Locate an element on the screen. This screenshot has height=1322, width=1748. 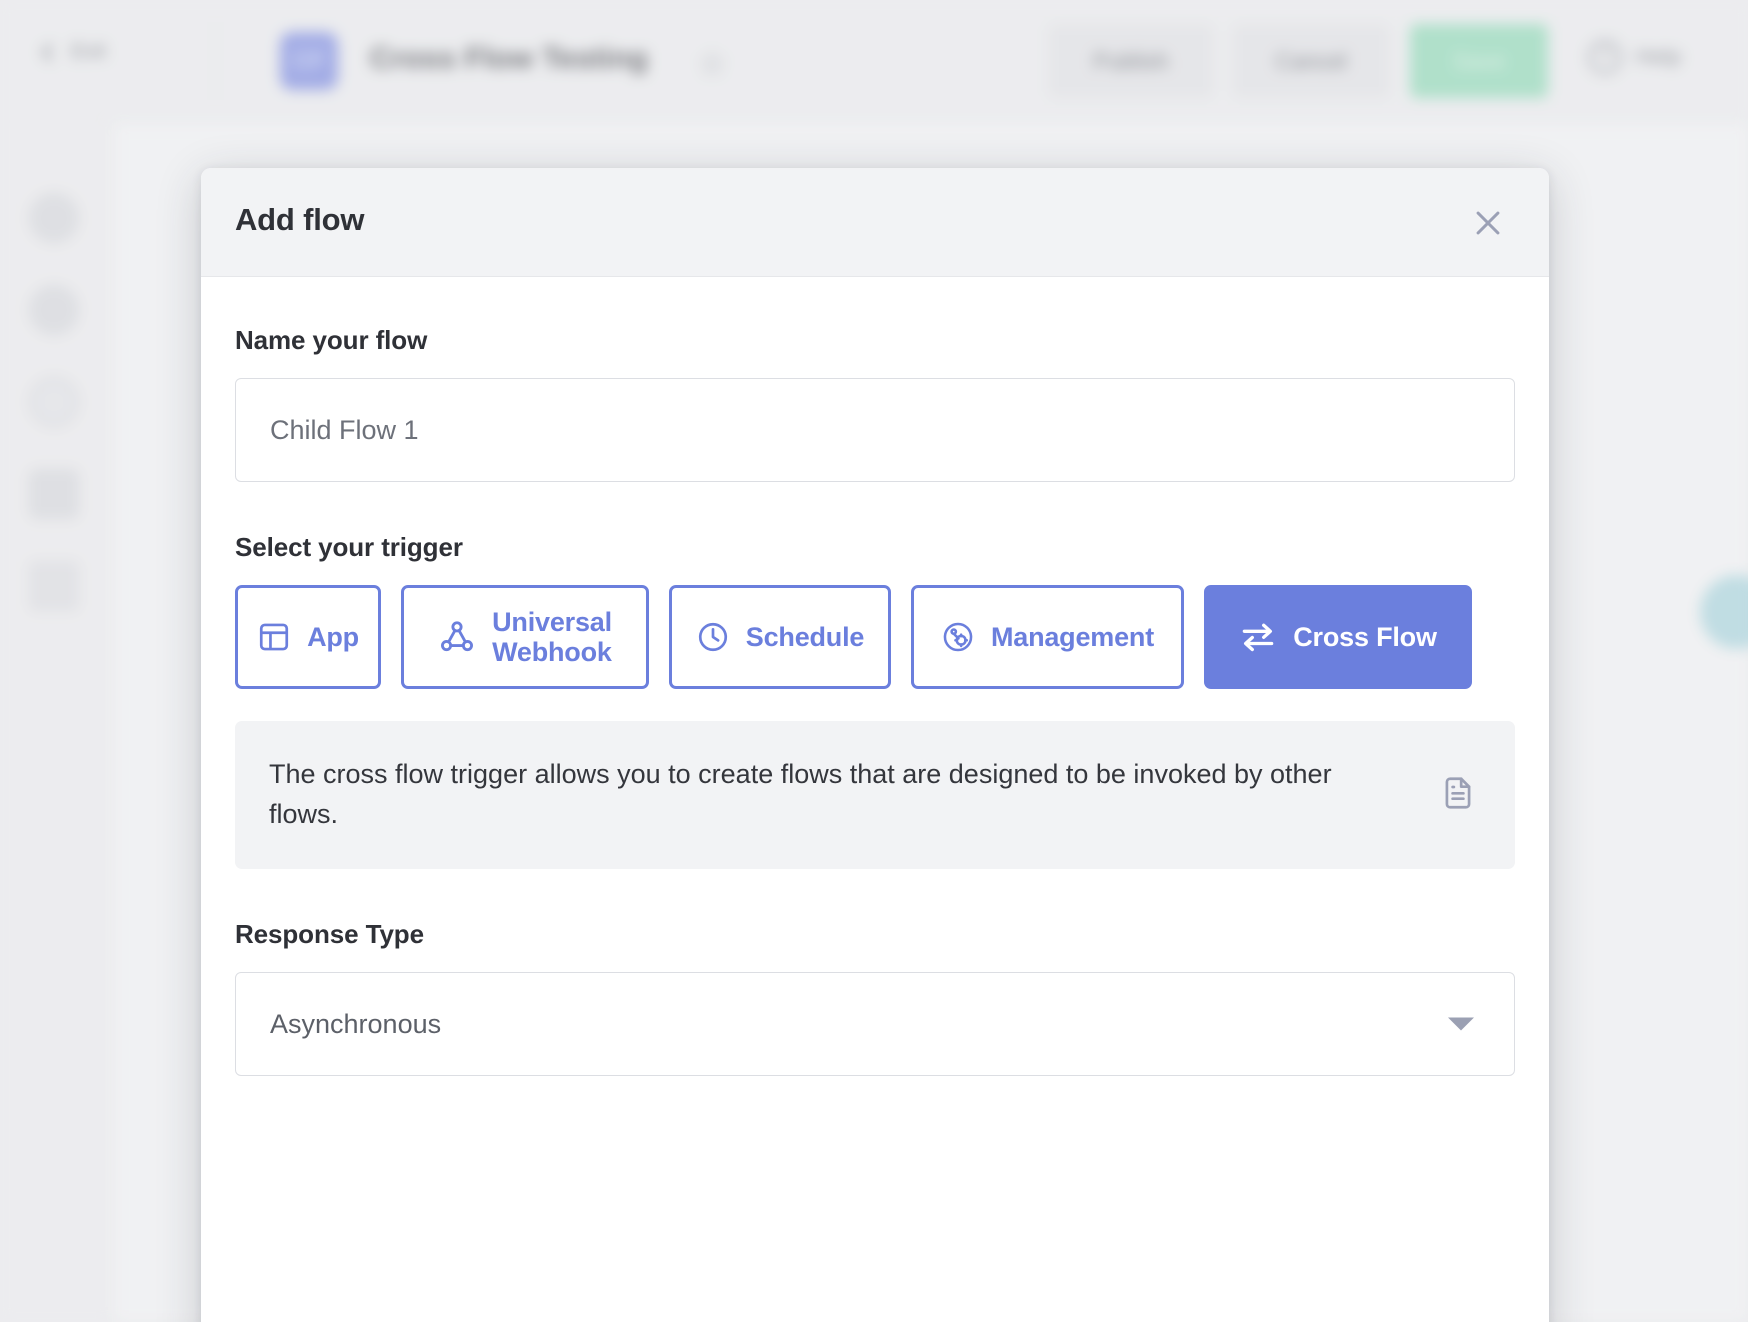
trigger-option-app: App is located at coordinates (308, 637).